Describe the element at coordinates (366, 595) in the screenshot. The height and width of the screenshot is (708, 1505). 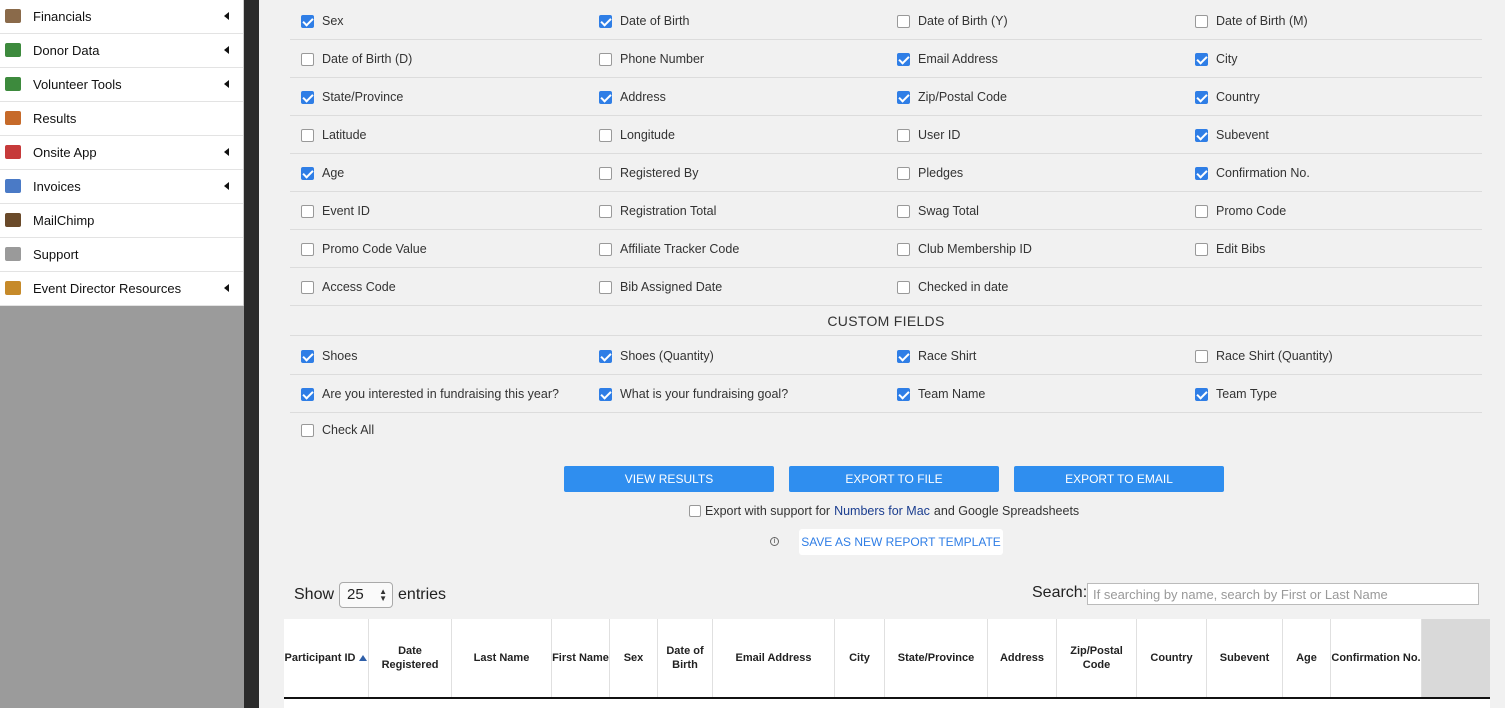
I see `entries-select: 25 ▲ ▼` at that location.